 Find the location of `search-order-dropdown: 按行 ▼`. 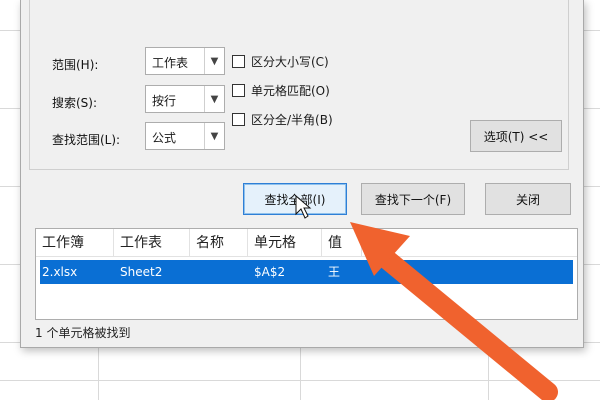

search-order-dropdown: 按行 ▼ is located at coordinates (185, 99).